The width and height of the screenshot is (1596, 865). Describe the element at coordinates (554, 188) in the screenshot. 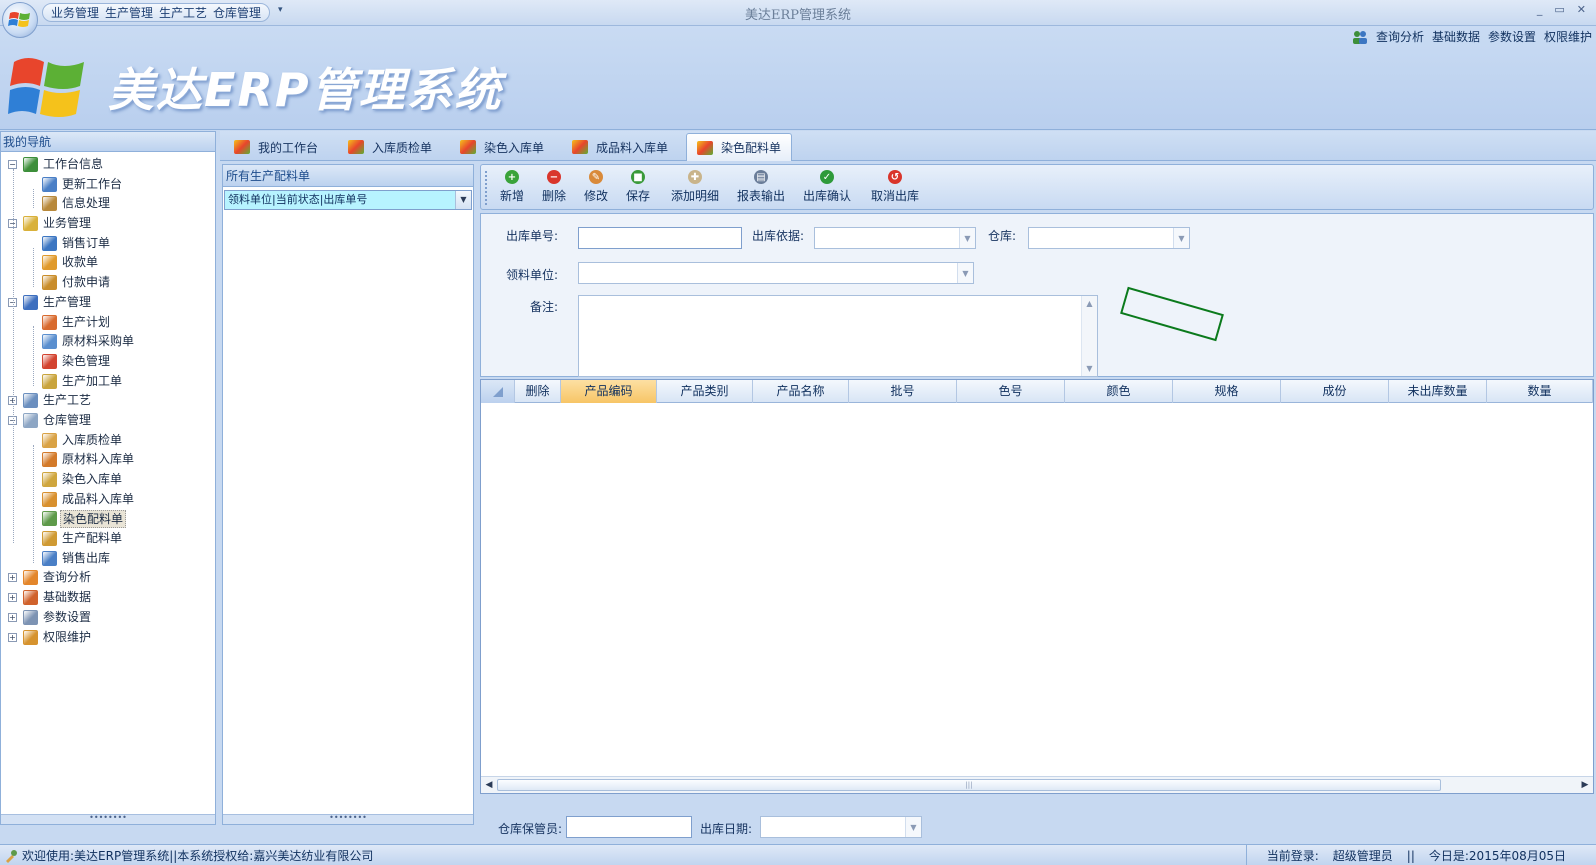

I see `toolbar-button-1: − 删除` at that location.